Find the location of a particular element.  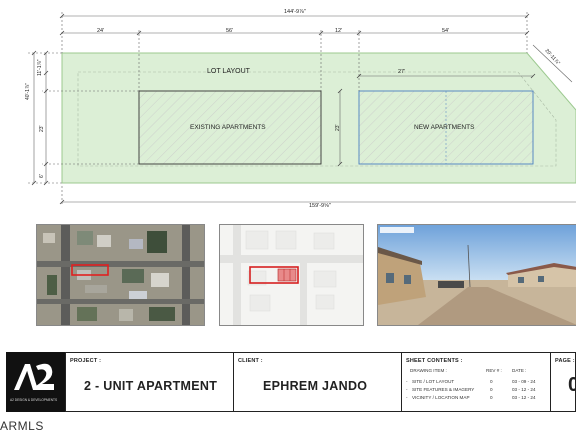

seg3-dimension: 12' is located at coordinates (339, 31).